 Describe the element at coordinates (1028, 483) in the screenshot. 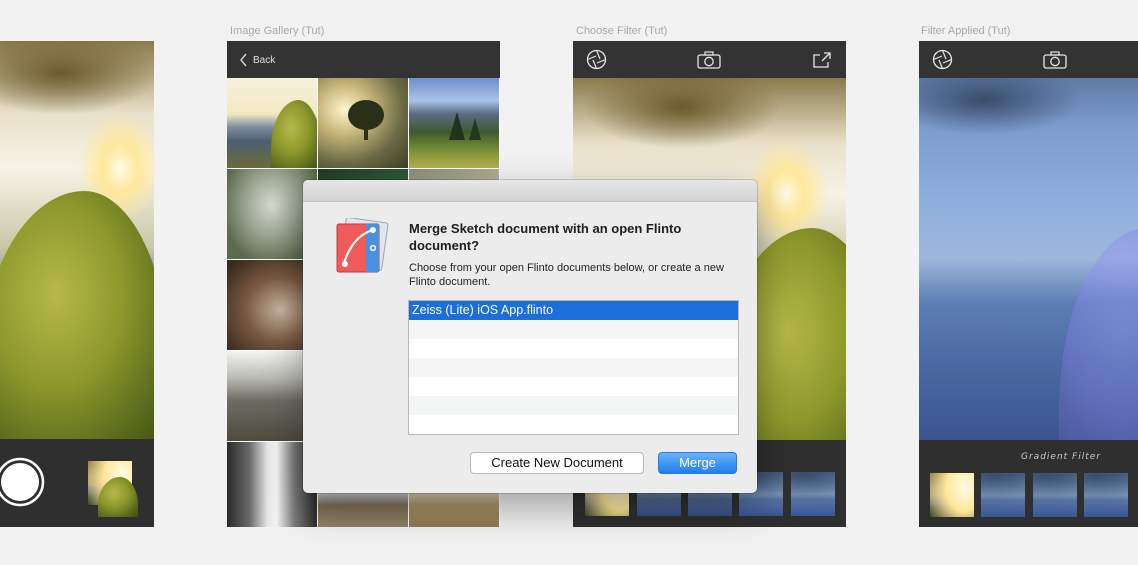

I see `filter-applied-strip: Gradient Filter` at that location.